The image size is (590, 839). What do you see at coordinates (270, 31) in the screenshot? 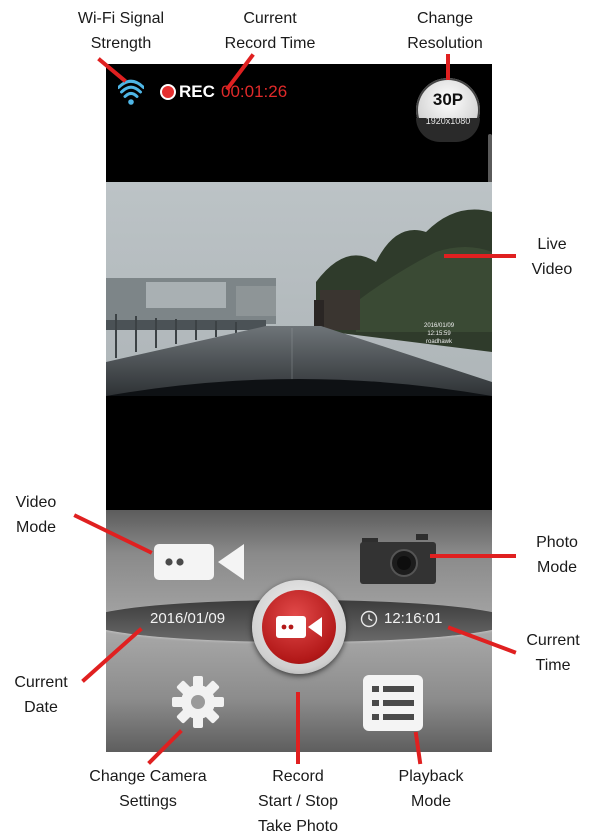
I see `label-current-record-time: Current Record Time` at bounding box center [270, 31].